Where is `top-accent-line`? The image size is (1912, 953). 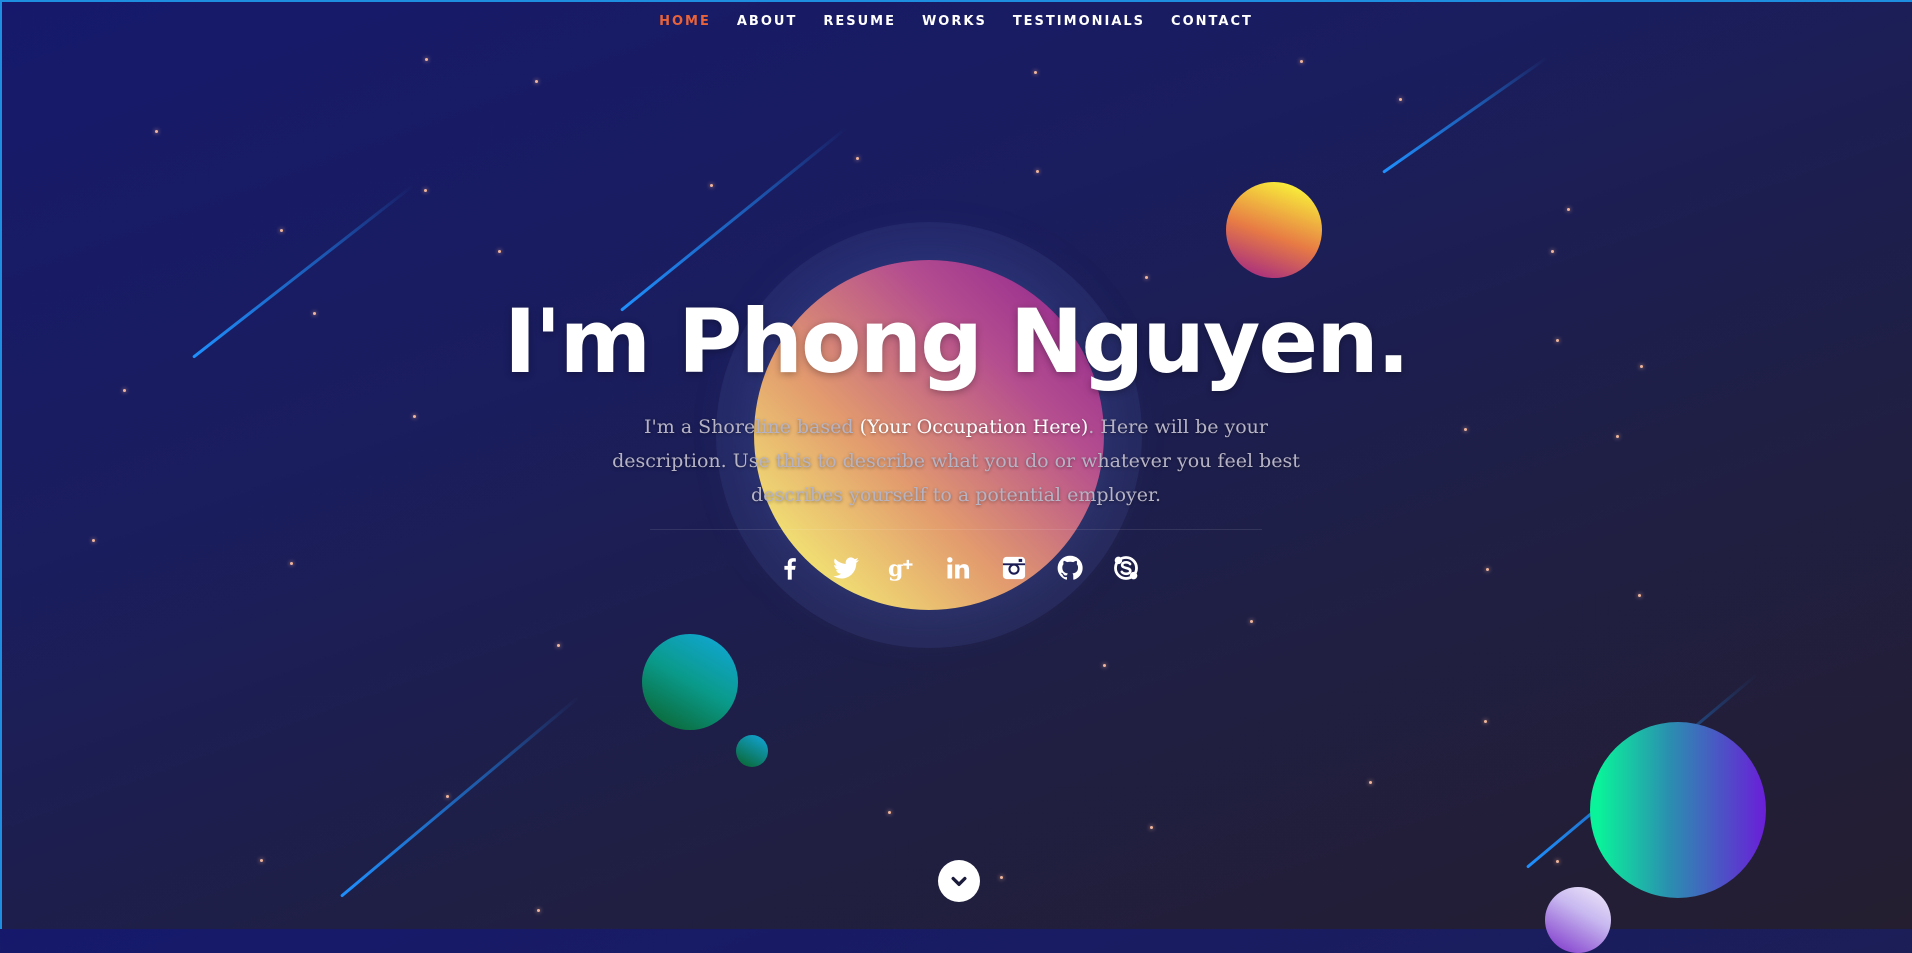
top-accent-line is located at coordinates (956, 1).